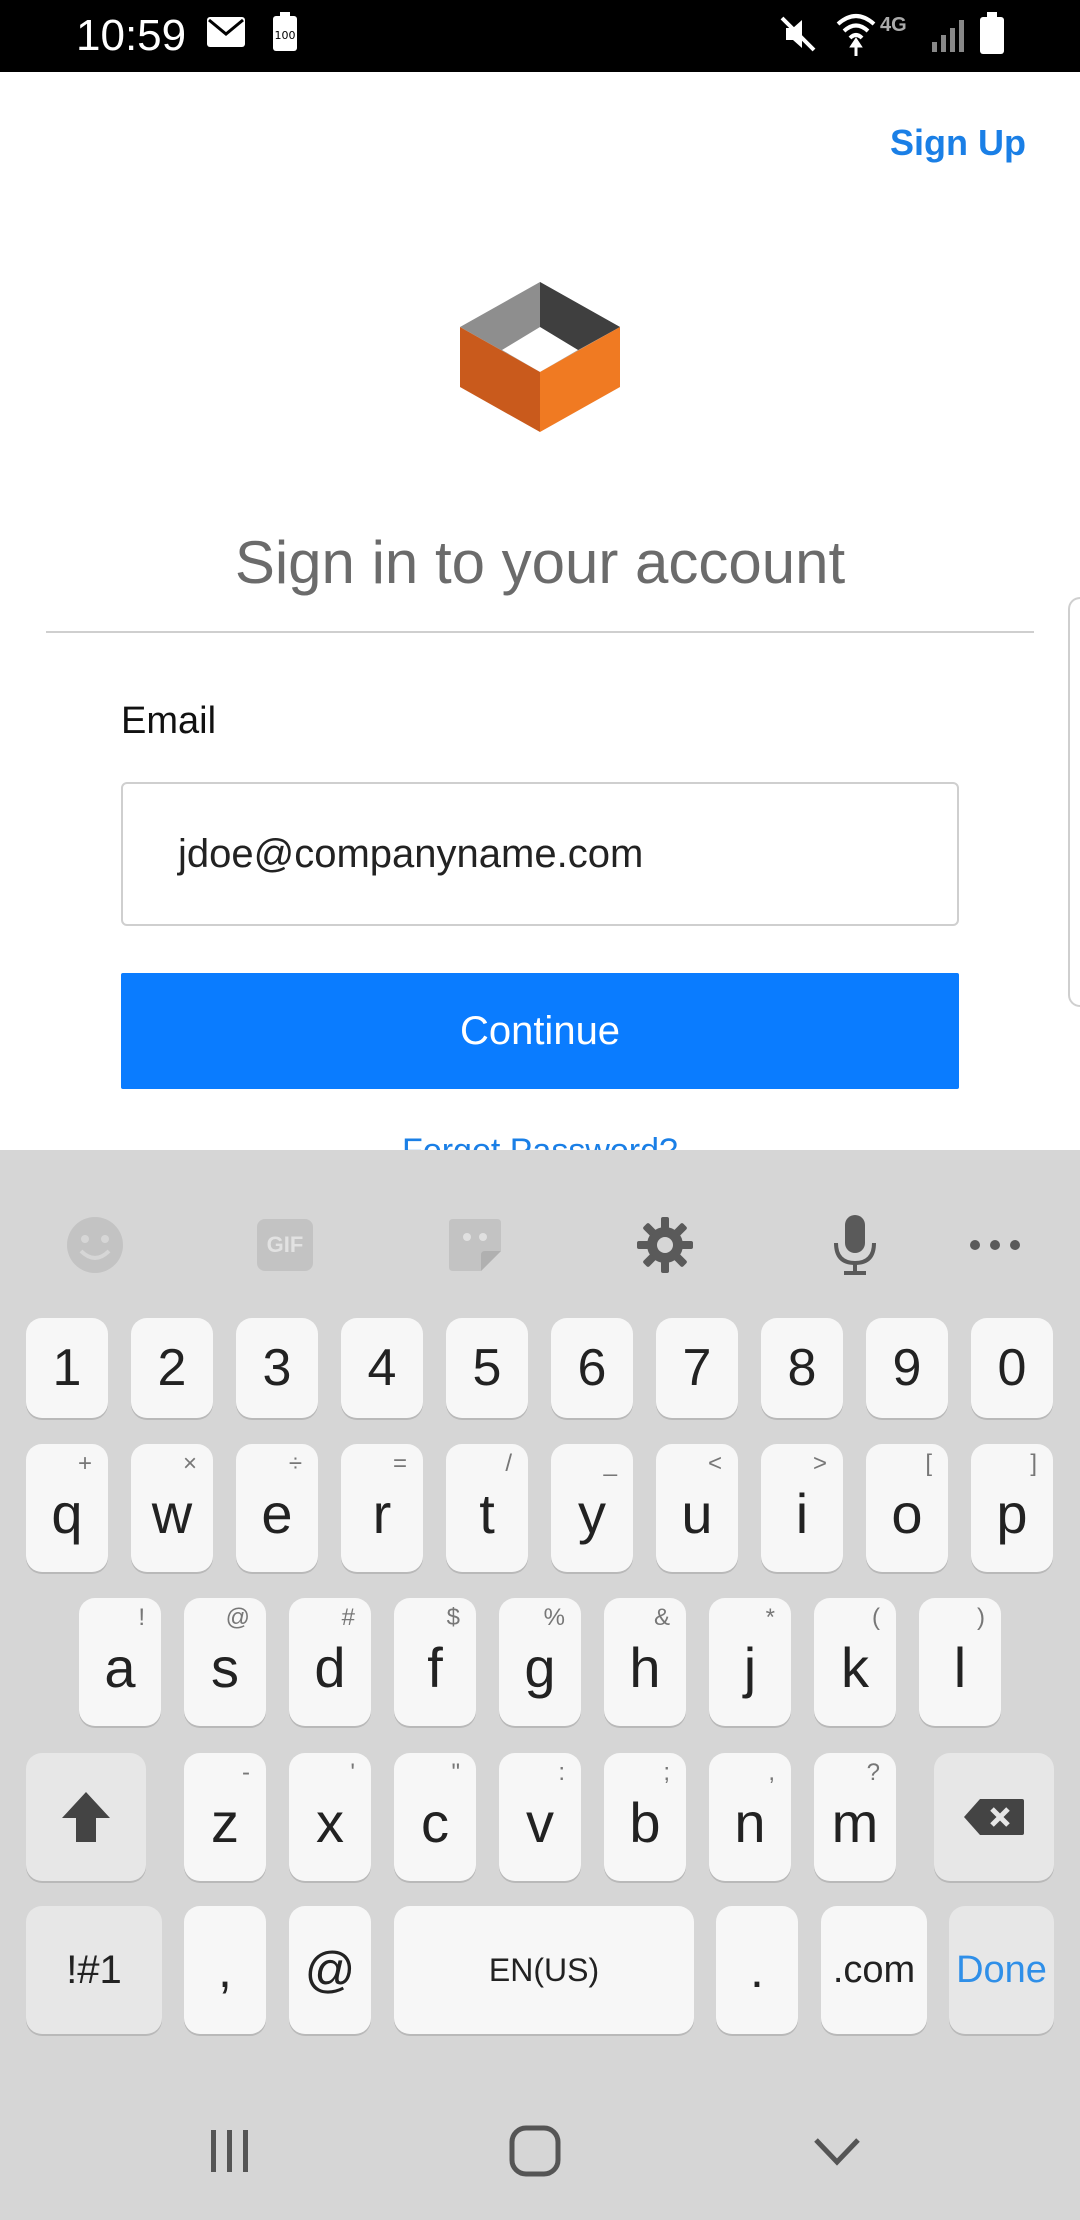 This screenshot has width=1080, height=2220. What do you see at coordinates (995, 1245) in the screenshot?
I see `more-icon` at bounding box center [995, 1245].